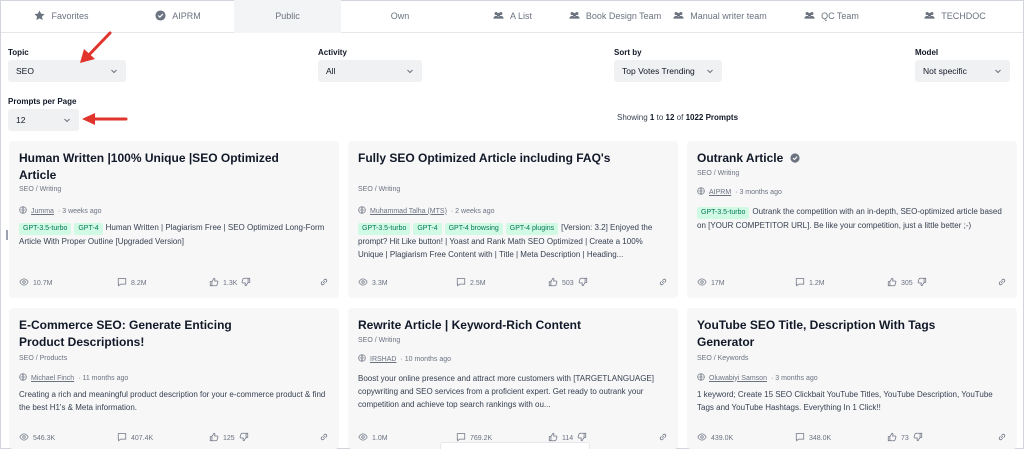  Describe the element at coordinates (178, 16) in the screenshot. I see `tab-aiprm: AIPRM` at that location.